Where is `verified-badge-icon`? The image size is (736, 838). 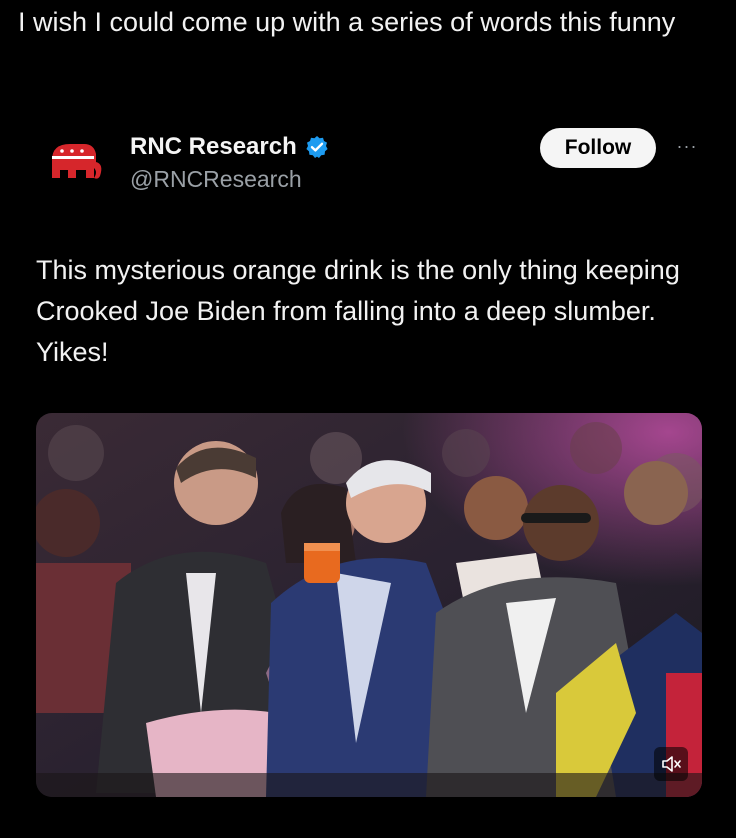
verified-badge-icon is located at coordinates (317, 147).